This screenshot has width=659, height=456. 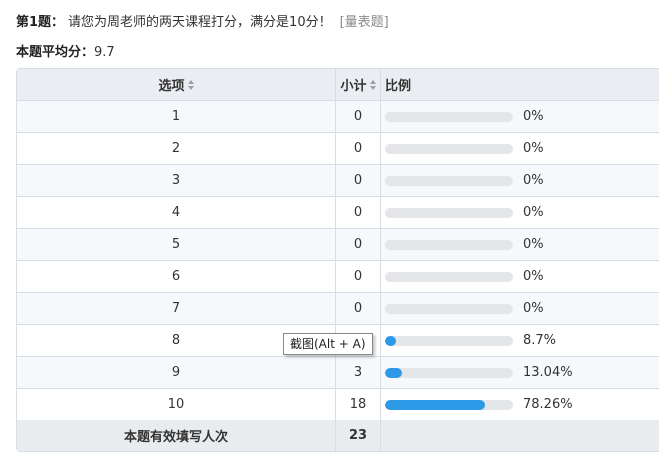 What do you see at coordinates (328, 344) in the screenshot?
I see `screenshot-tooltip: 截图(Alt + A)` at bounding box center [328, 344].